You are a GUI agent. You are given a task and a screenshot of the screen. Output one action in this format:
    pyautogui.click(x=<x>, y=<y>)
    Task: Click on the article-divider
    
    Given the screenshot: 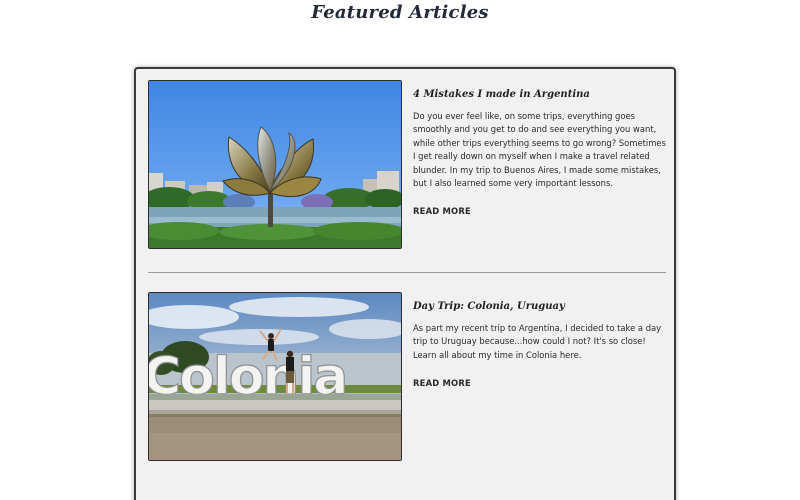 What is the action you would take?
    pyautogui.click(x=407, y=272)
    